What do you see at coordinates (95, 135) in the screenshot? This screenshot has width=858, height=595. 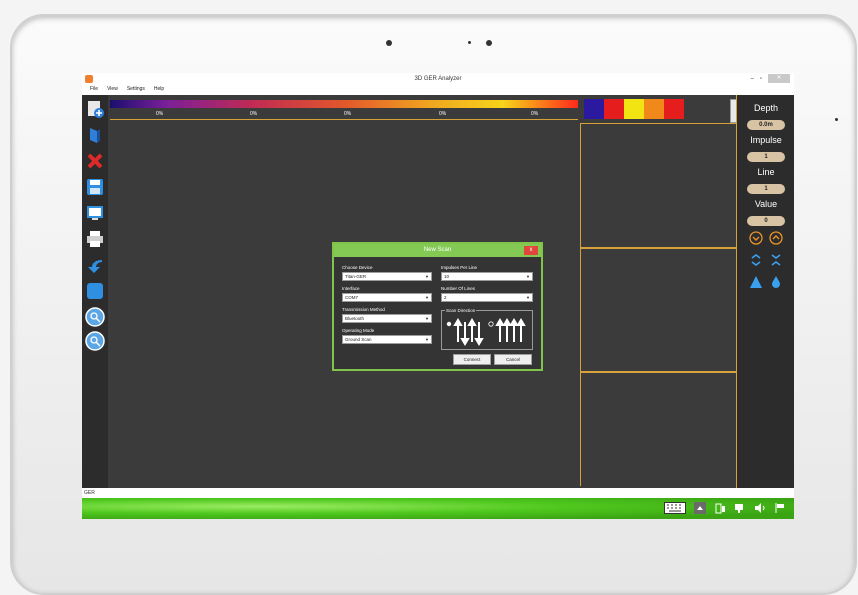 I see `open-book-icon` at bounding box center [95, 135].